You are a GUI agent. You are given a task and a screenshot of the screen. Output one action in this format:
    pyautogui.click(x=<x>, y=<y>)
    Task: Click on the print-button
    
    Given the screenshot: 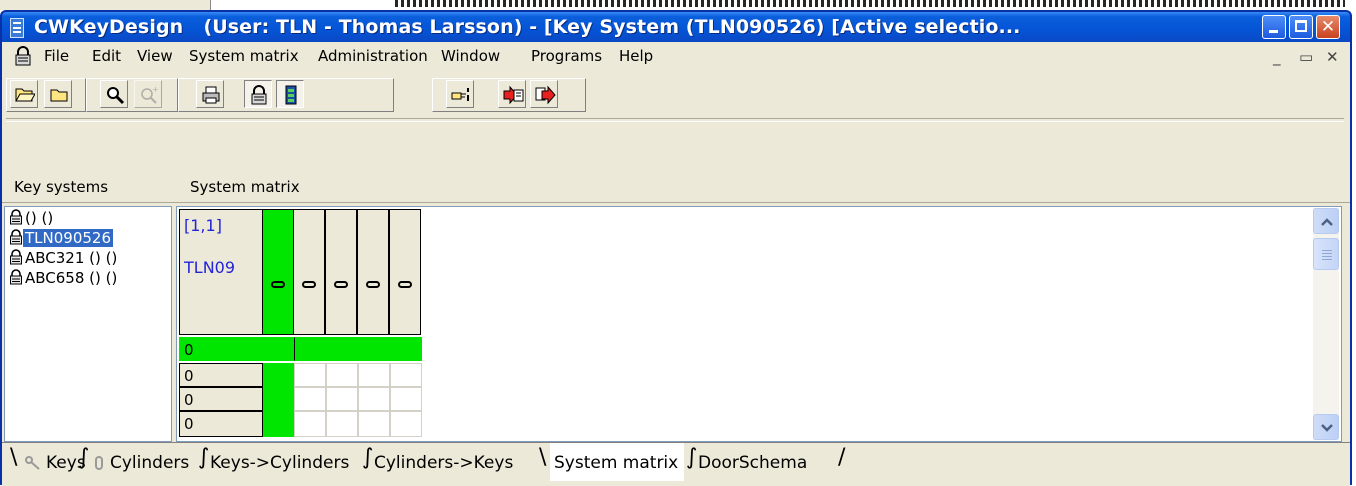 What is the action you would take?
    pyautogui.click(x=210, y=94)
    